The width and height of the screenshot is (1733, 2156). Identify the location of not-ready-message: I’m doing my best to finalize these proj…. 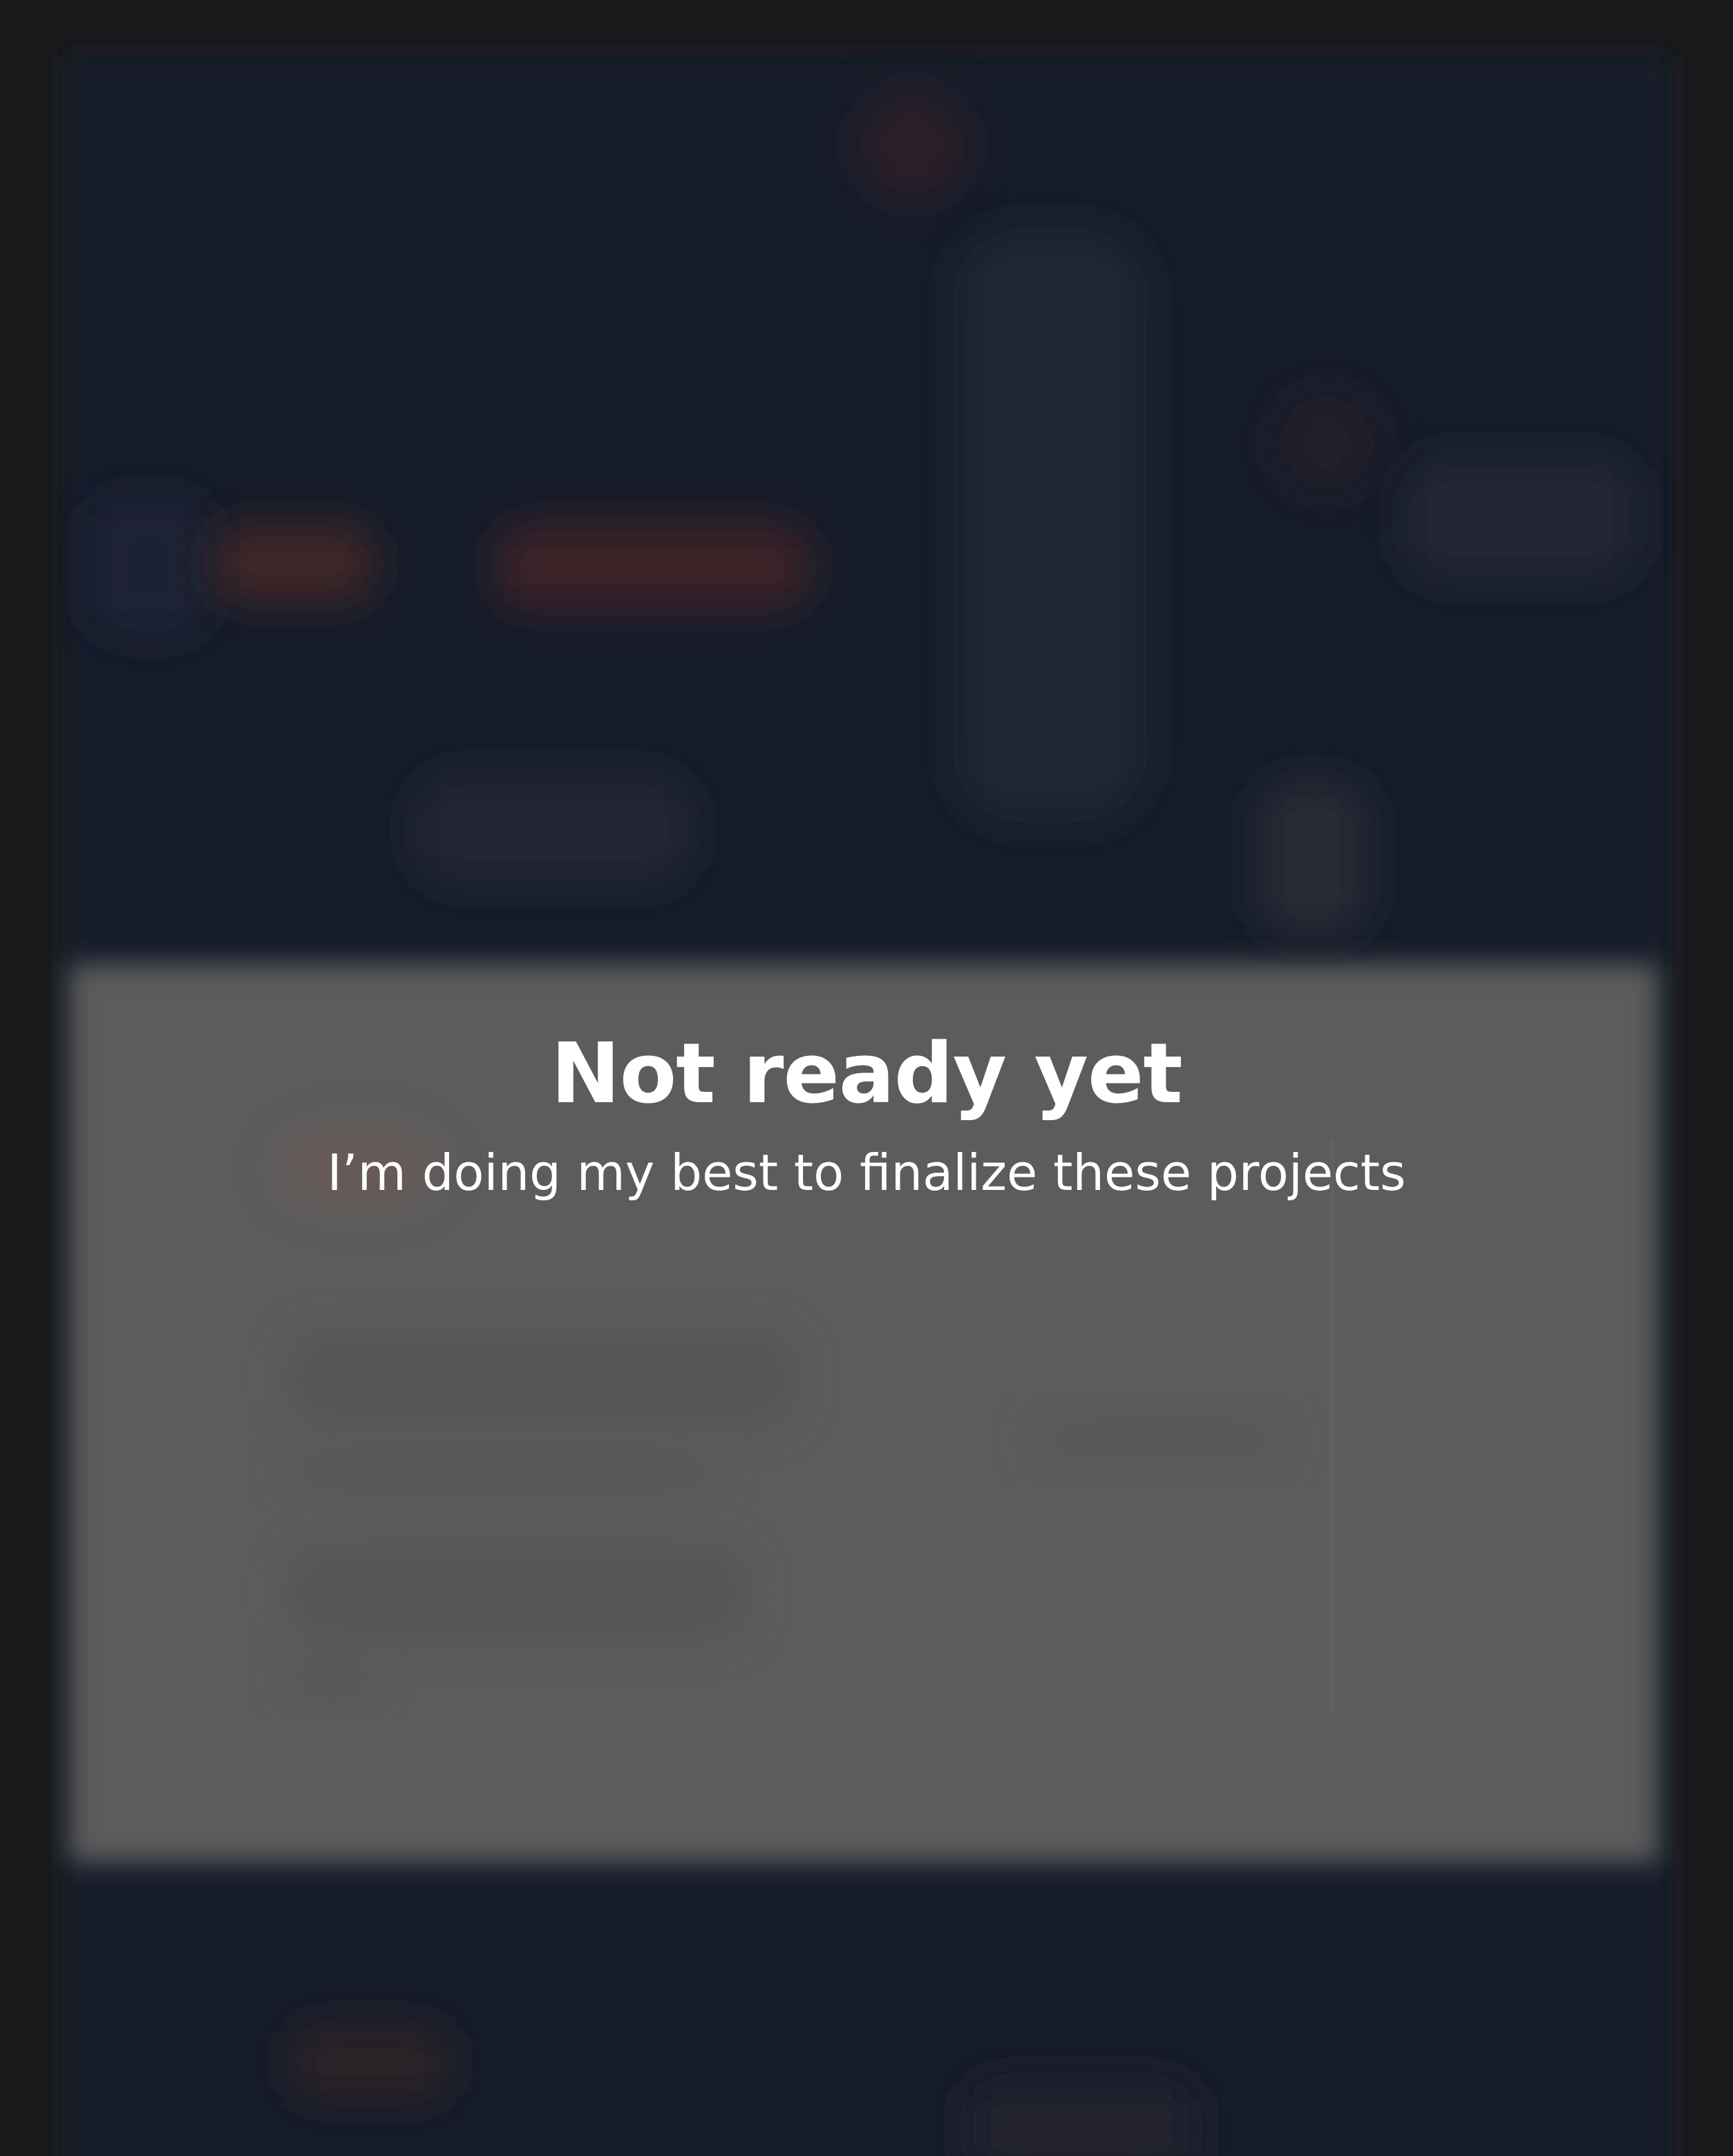
(866, 1173).